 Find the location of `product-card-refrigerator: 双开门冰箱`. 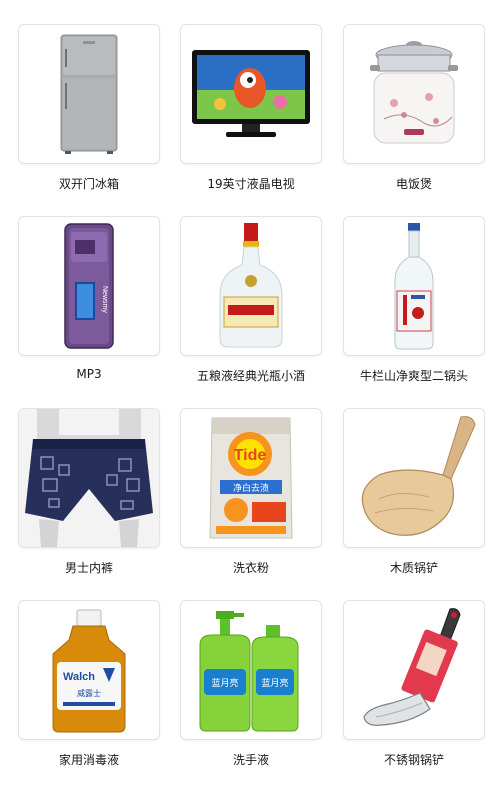

product-card-refrigerator: 双开门冰箱 is located at coordinates (90, 108).